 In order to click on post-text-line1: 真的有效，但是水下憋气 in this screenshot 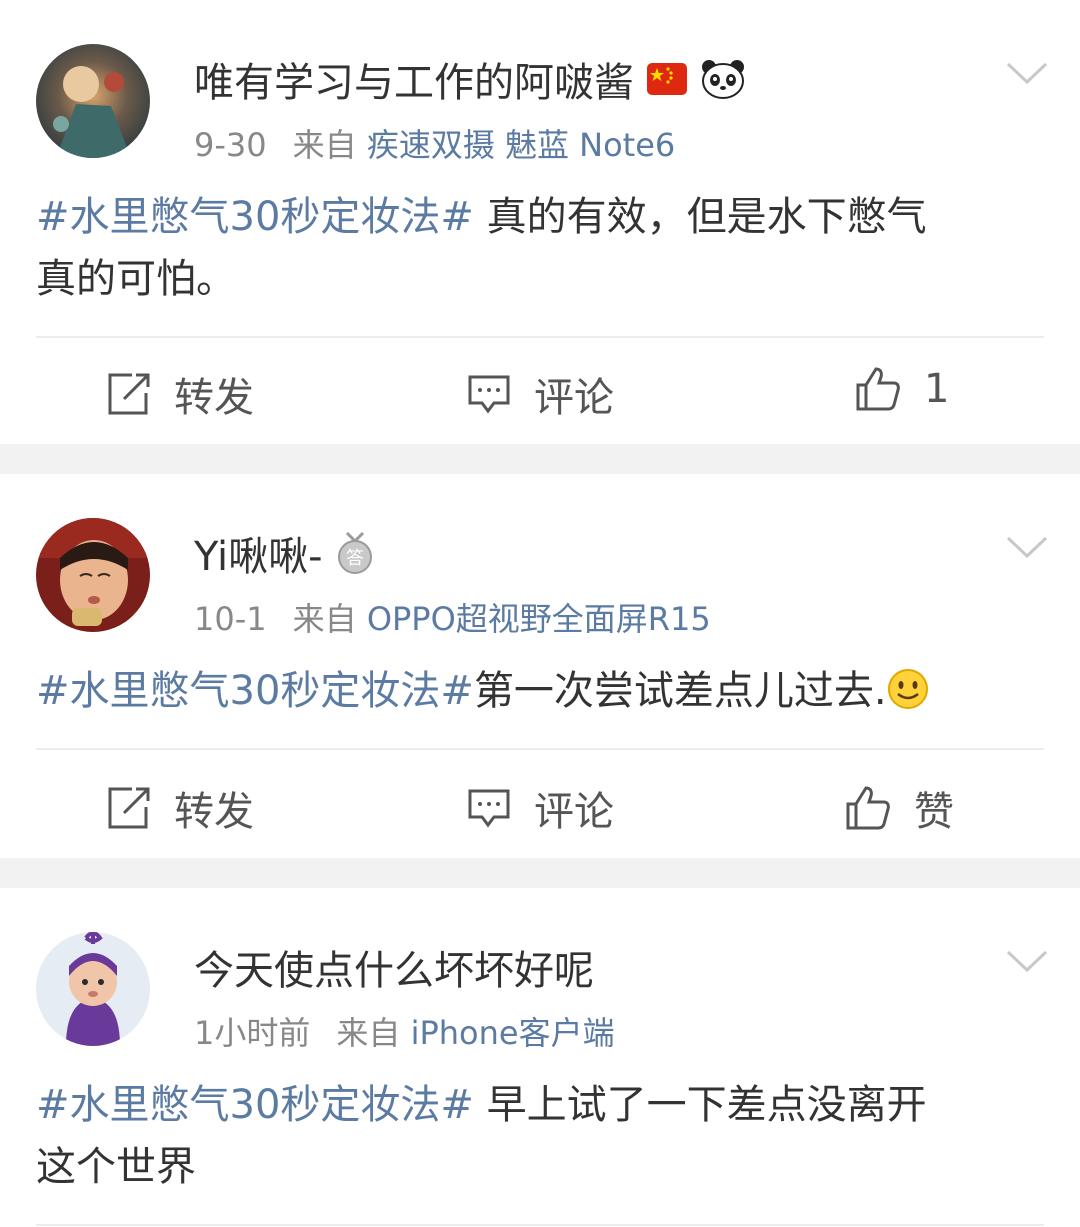, I will do `click(700, 217)`.